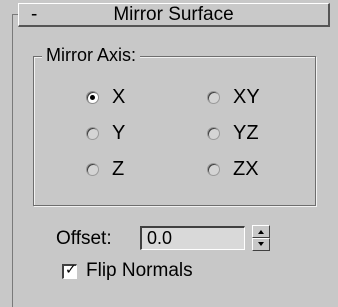 The width and height of the screenshot is (338, 307). What do you see at coordinates (119, 97) in the screenshot?
I see `radio-label: X` at bounding box center [119, 97].